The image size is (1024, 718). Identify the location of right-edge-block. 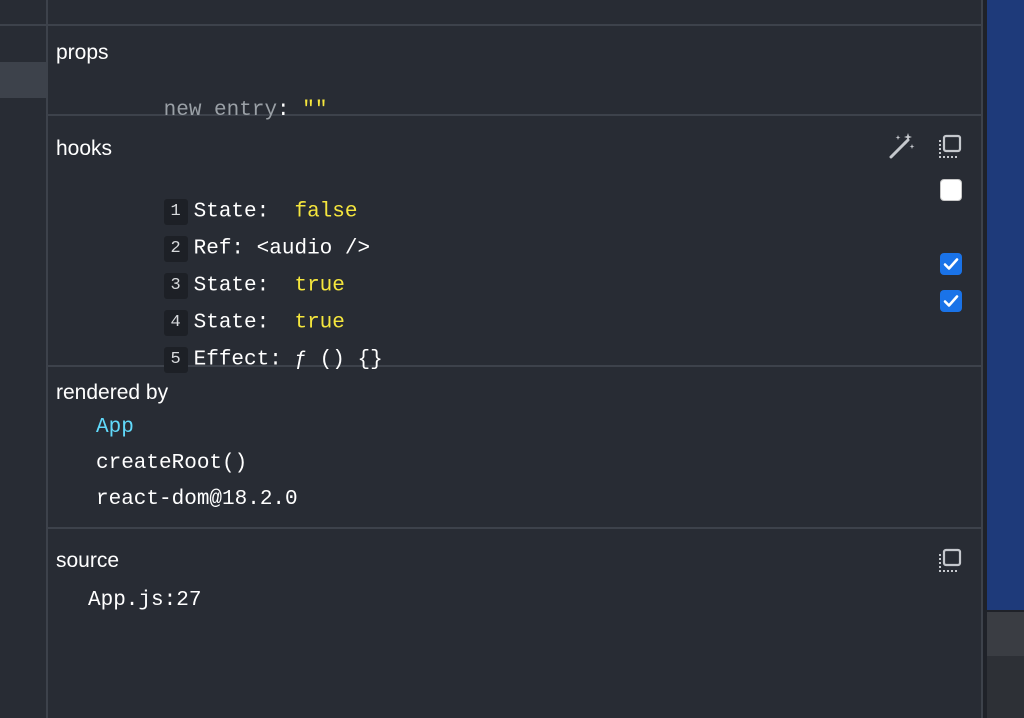
(1005, 634).